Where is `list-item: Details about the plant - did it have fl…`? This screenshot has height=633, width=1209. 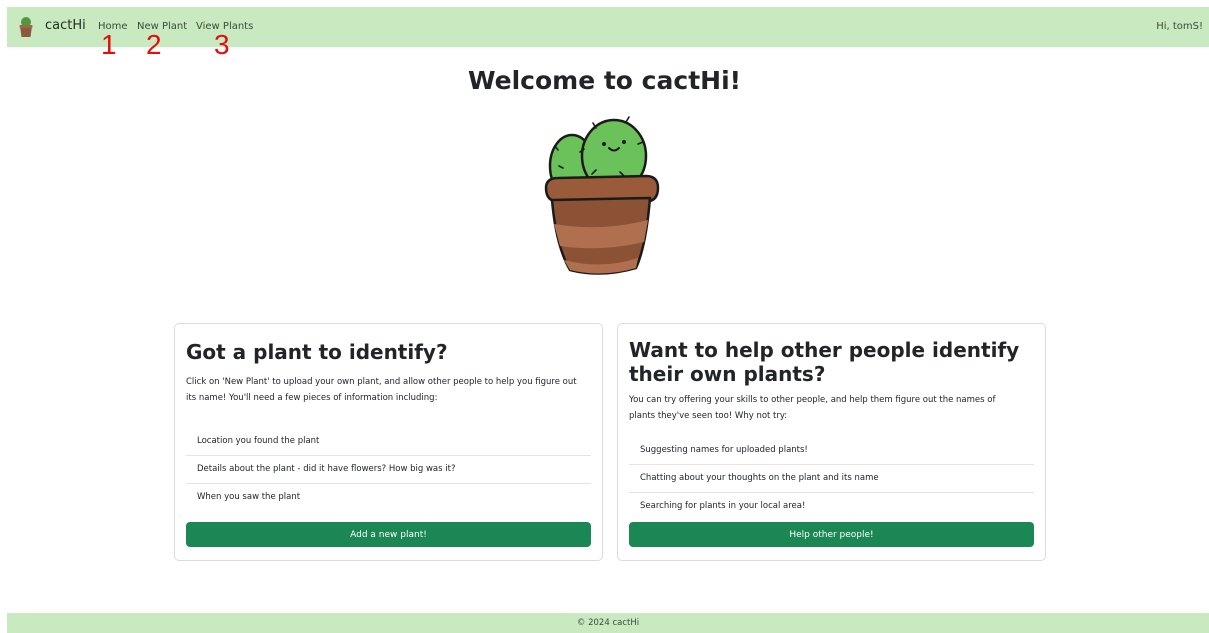
list-item: Details about the plant - did it have fl… is located at coordinates (388, 470).